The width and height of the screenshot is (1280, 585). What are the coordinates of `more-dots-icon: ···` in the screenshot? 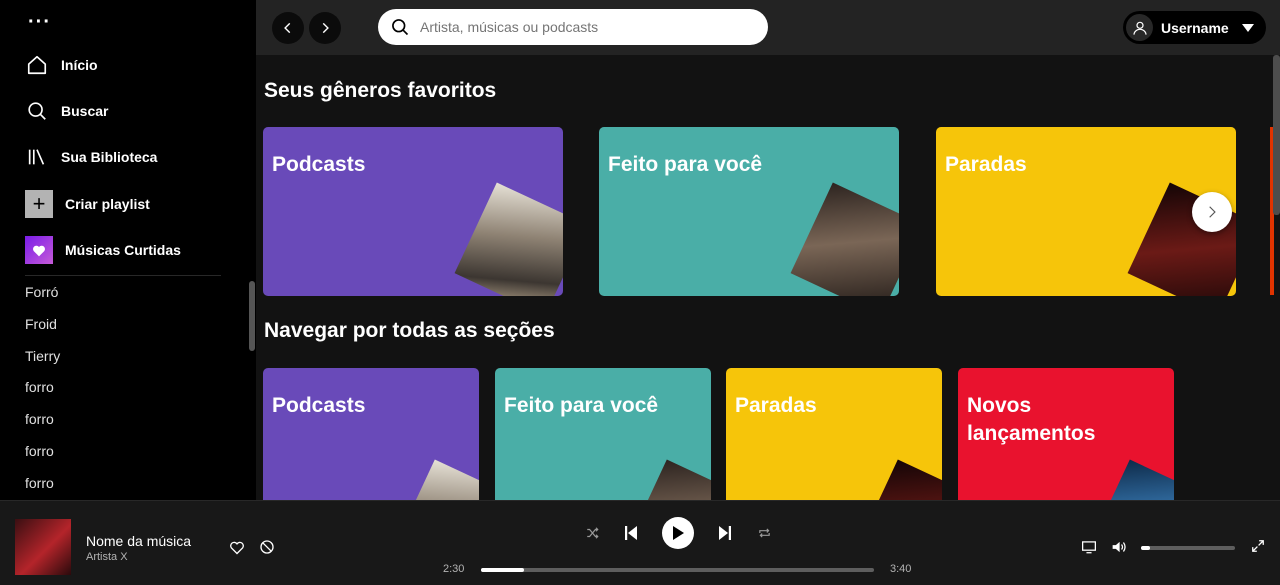 It's located at (39, 22).